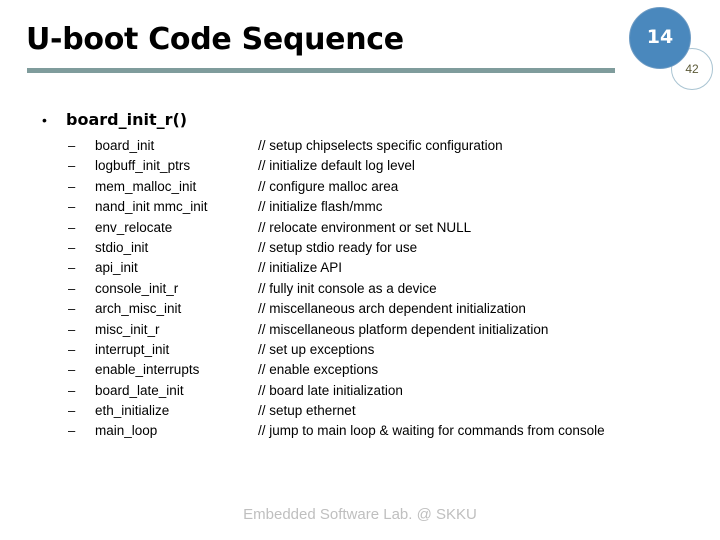 This screenshot has height=540, width=720. What do you see at coordinates (139, 390) in the screenshot?
I see `function-name: board_late_init` at bounding box center [139, 390].